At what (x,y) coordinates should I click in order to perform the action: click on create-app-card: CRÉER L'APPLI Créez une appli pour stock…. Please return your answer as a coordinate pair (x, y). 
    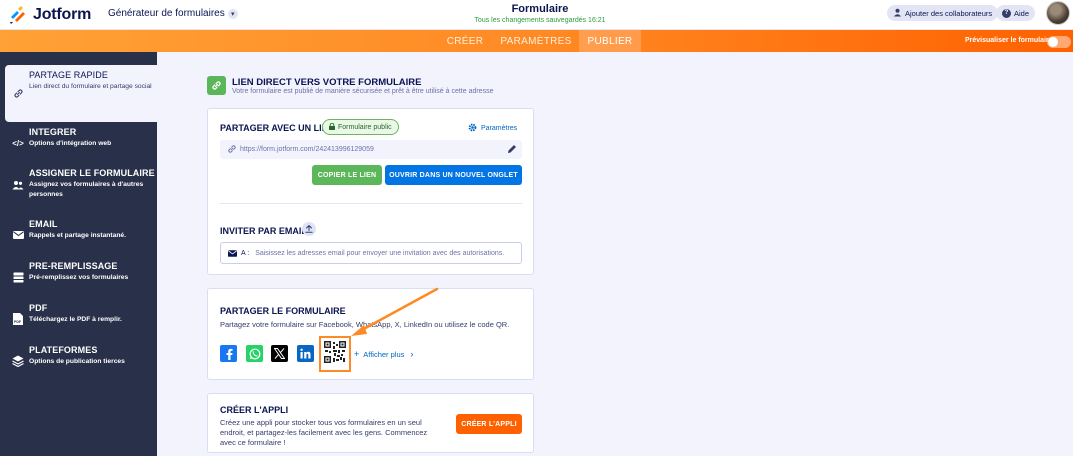
    Looking at the image, I should click on (370, 423).